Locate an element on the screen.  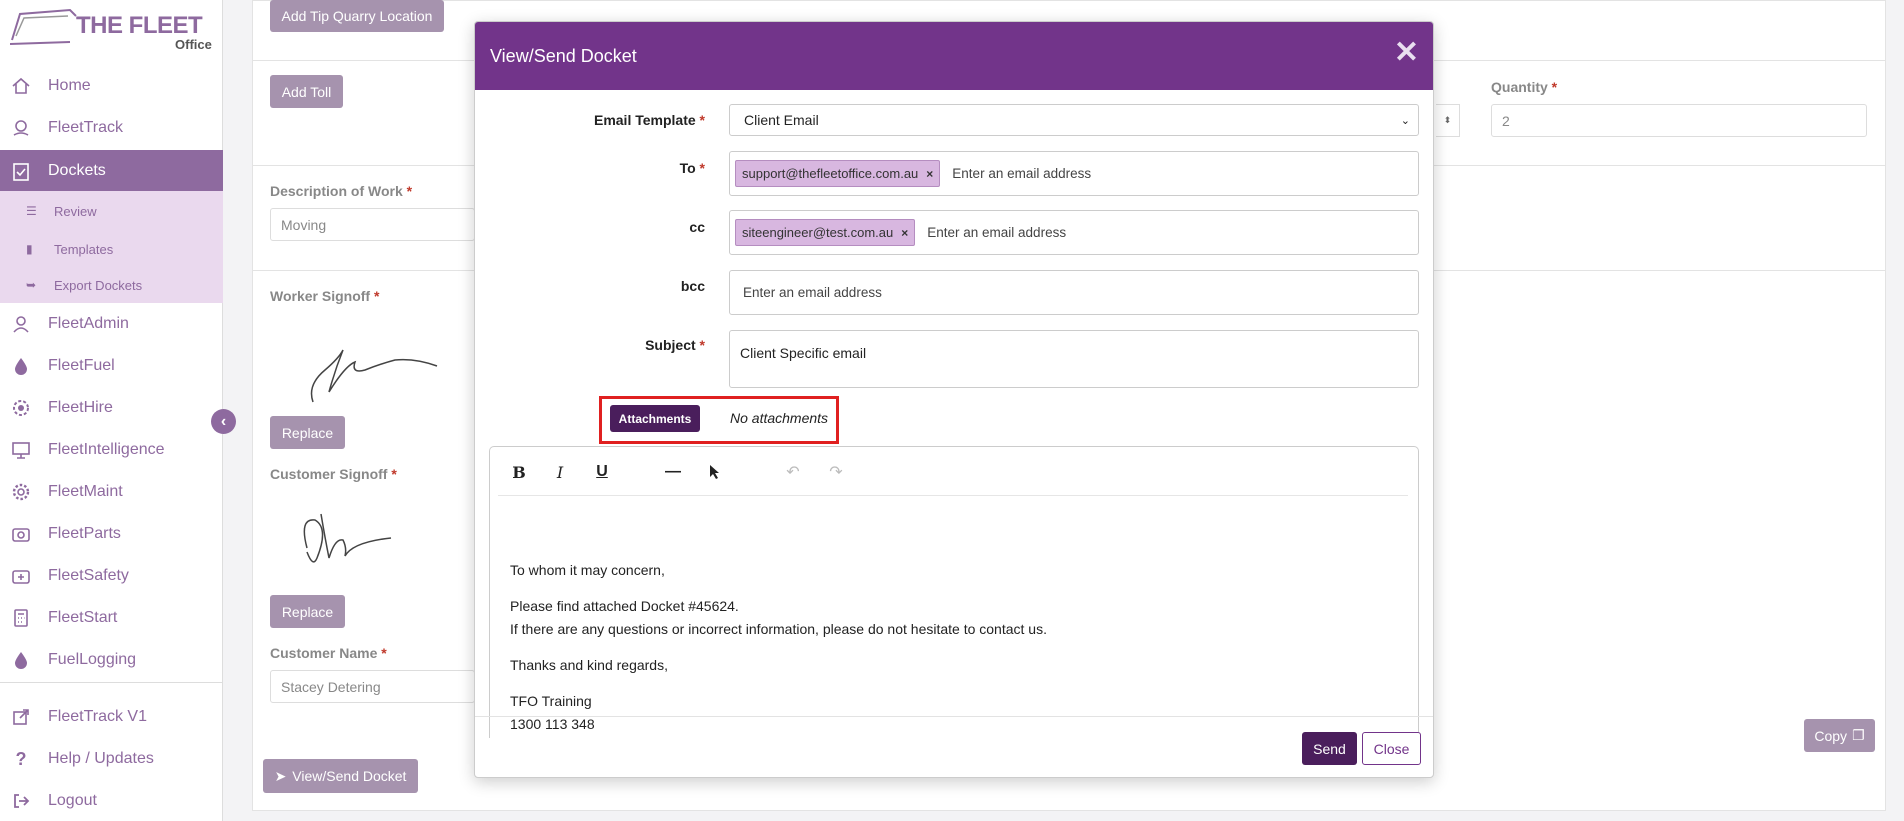
view-send-label: View/Send Docket is located at coordinates (349, 776).